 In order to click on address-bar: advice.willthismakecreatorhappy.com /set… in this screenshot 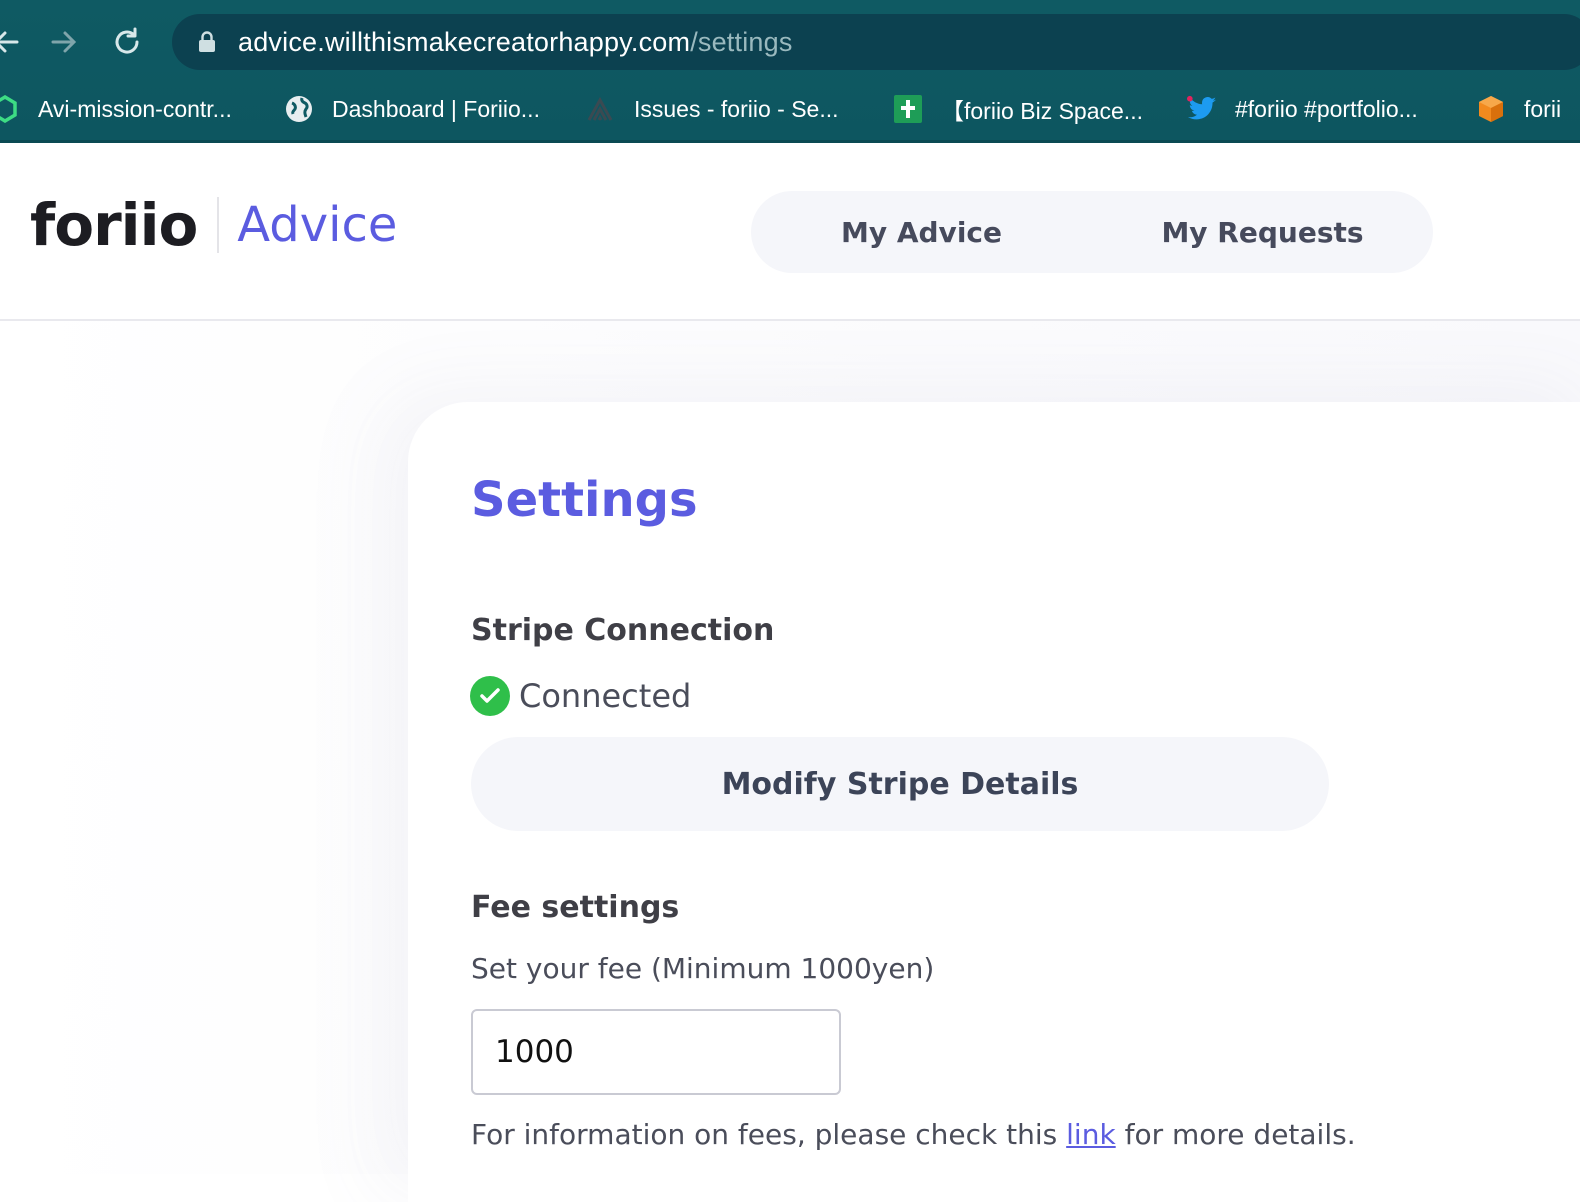, I will do `click(876, 42)`.